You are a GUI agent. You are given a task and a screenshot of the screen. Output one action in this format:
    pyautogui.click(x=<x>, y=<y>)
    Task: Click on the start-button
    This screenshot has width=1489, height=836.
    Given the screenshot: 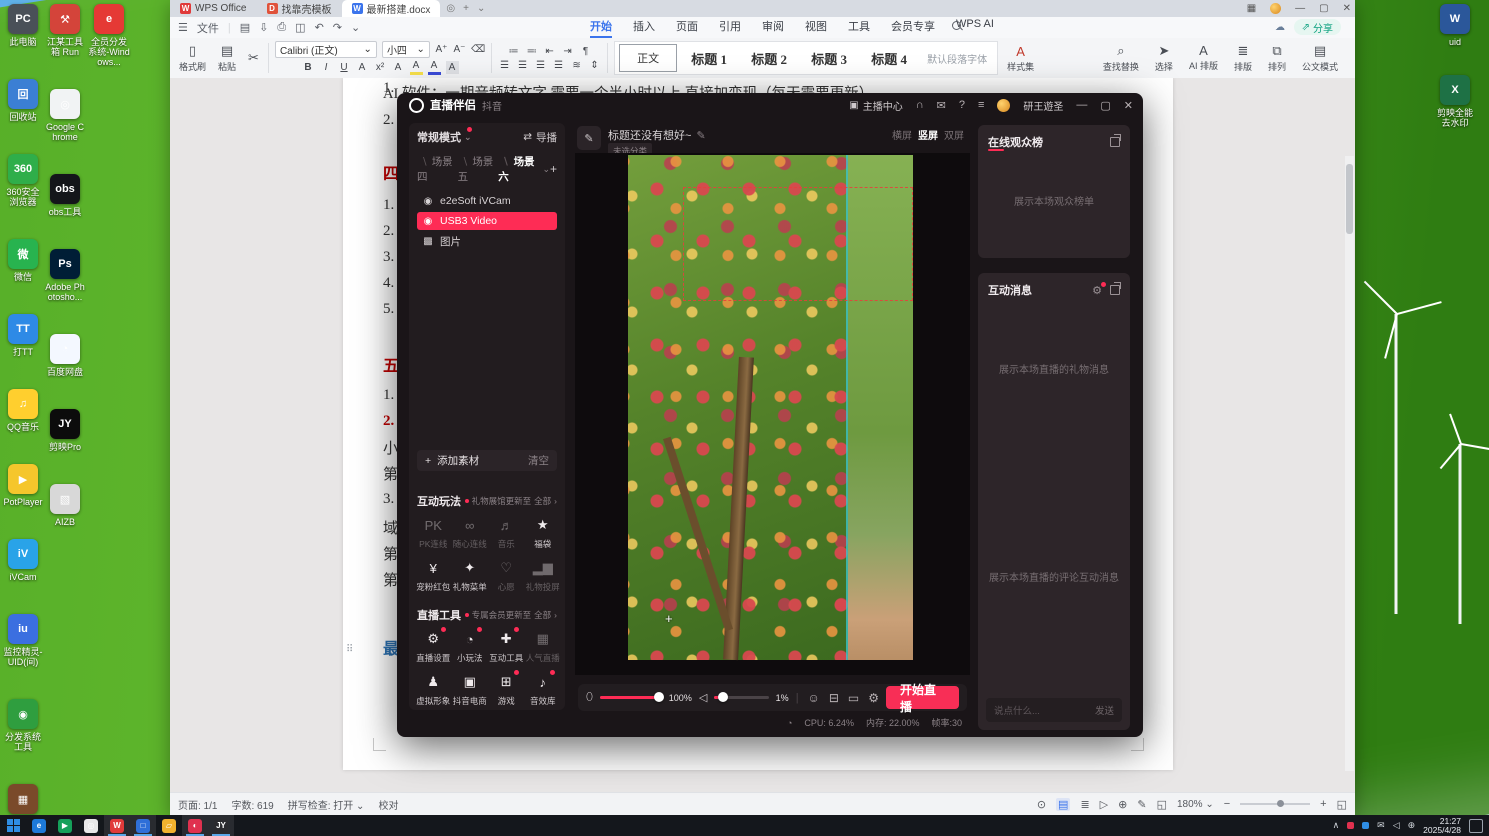 What is the action you would take?
    pyautogui.click(x=13, y=825)
    